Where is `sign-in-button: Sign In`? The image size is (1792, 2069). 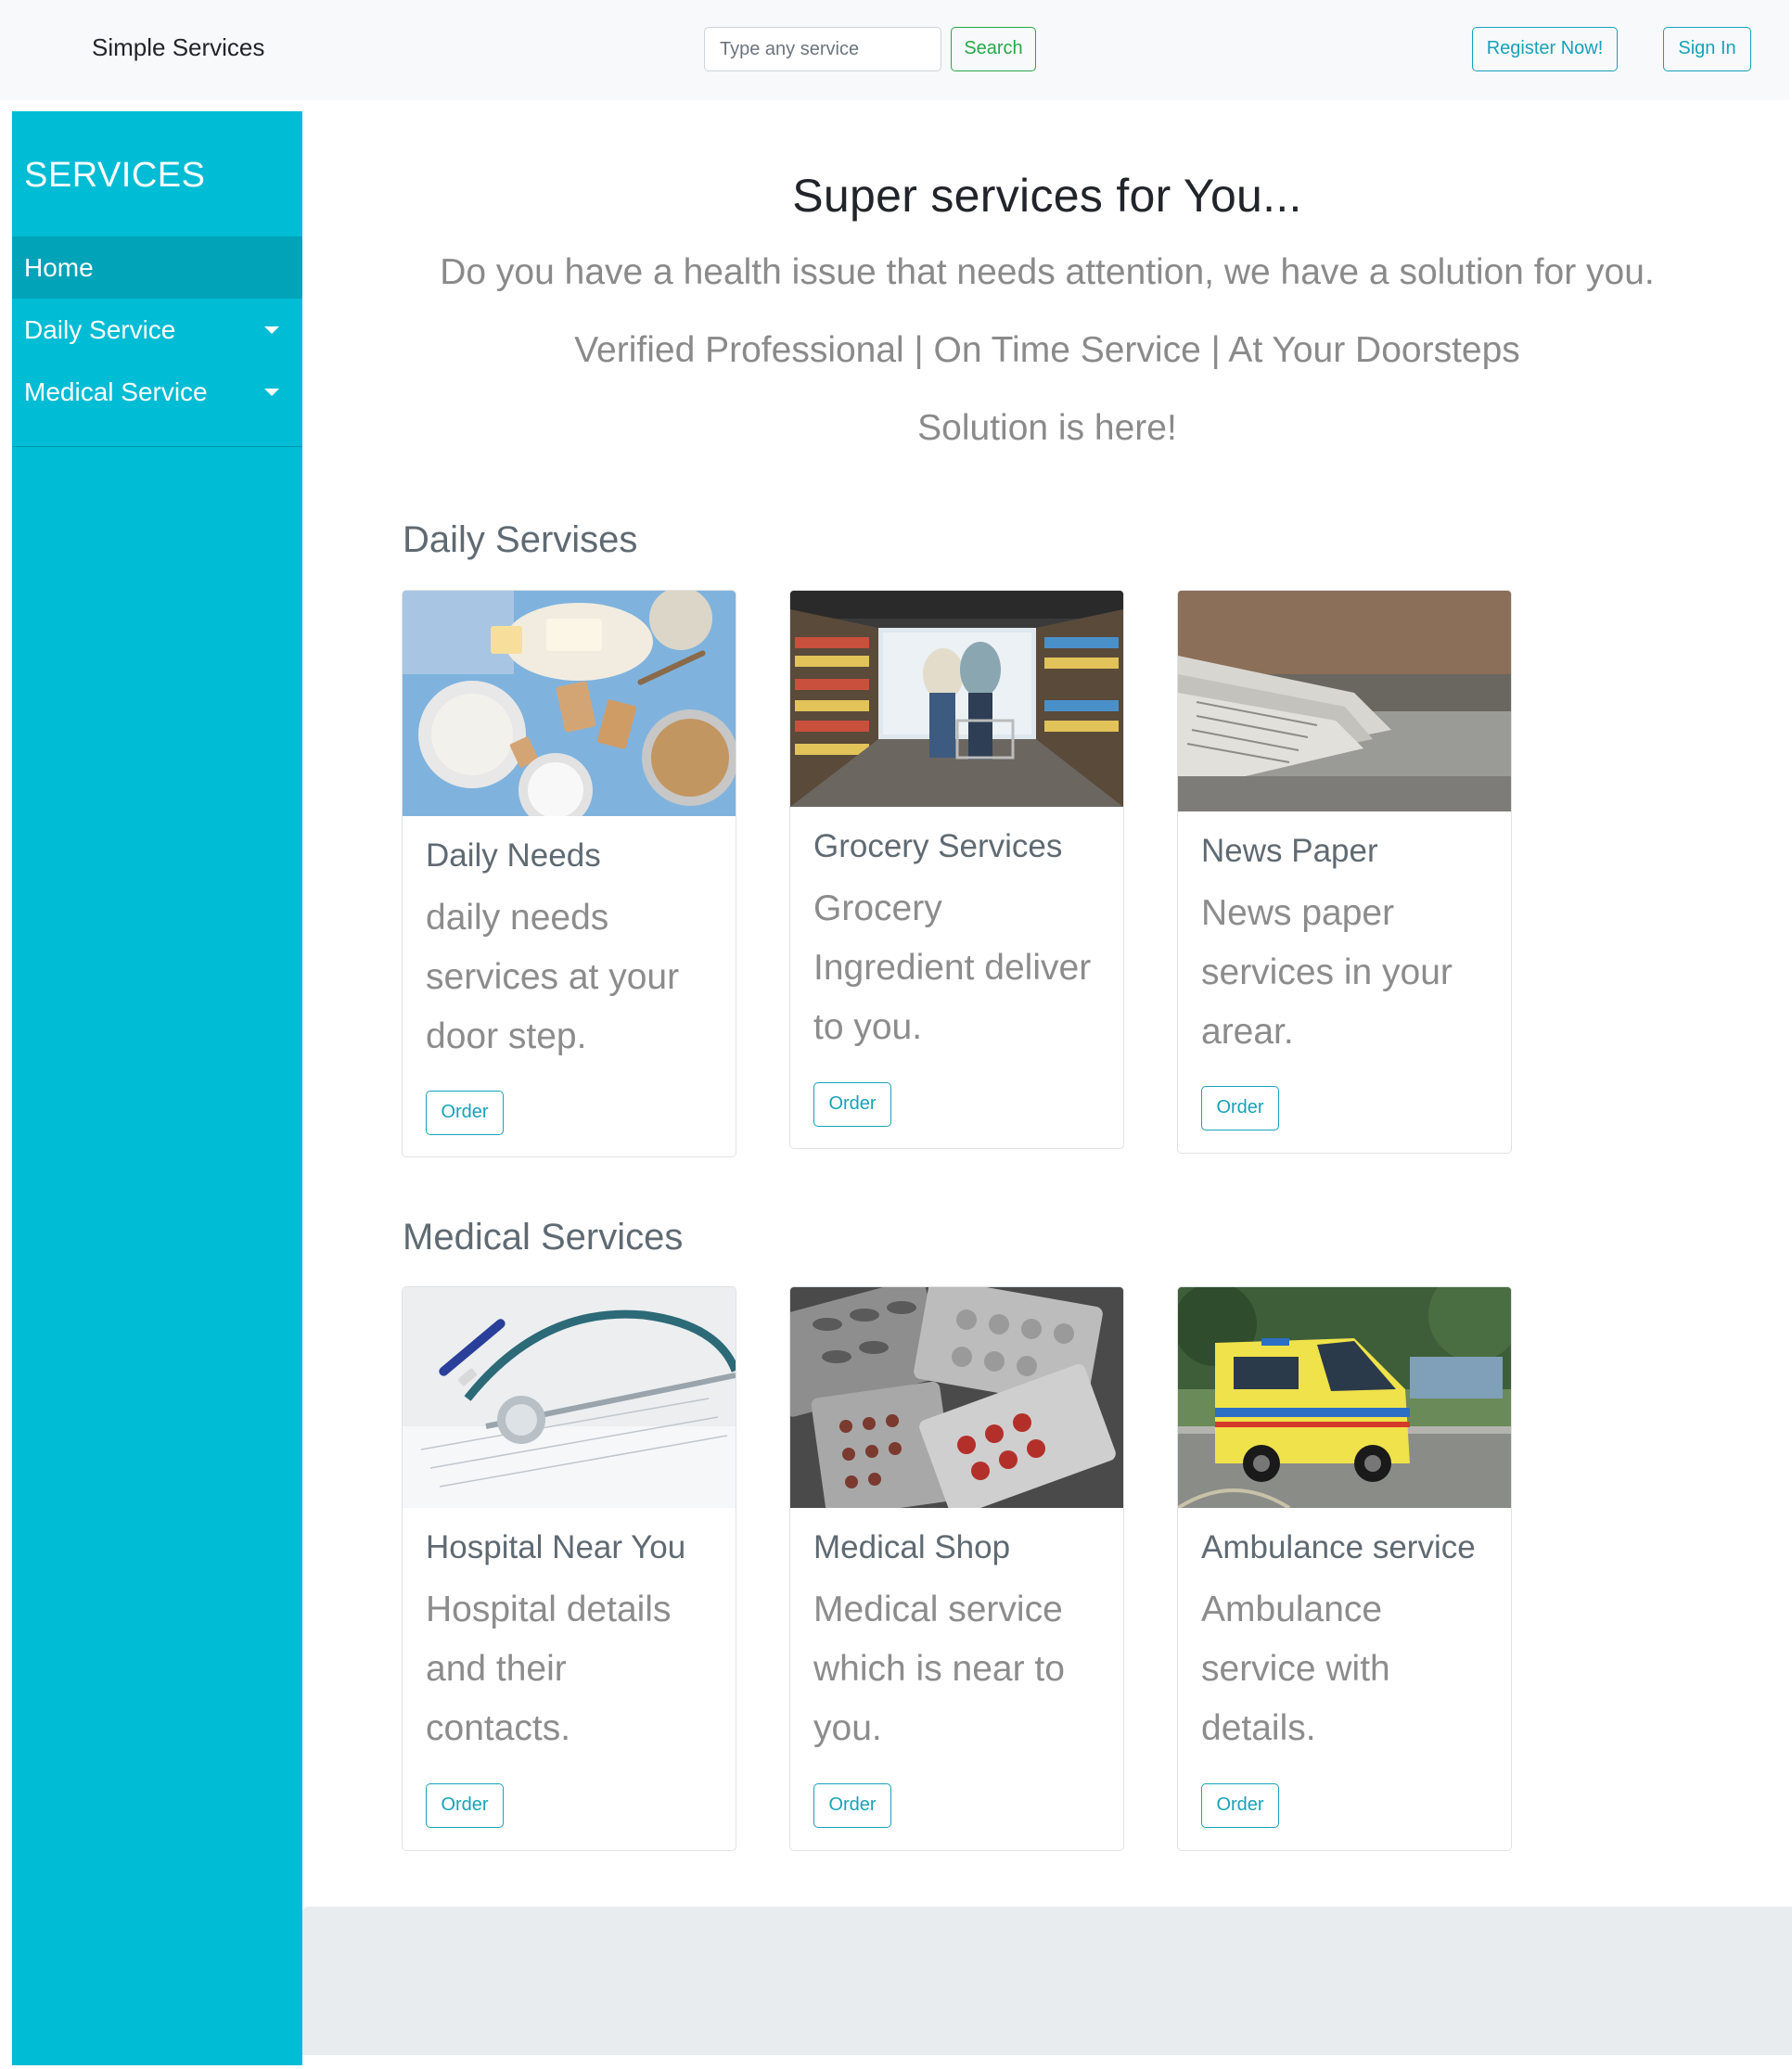 sign-in-button: Sign In is located at coordinates (1707, 49).